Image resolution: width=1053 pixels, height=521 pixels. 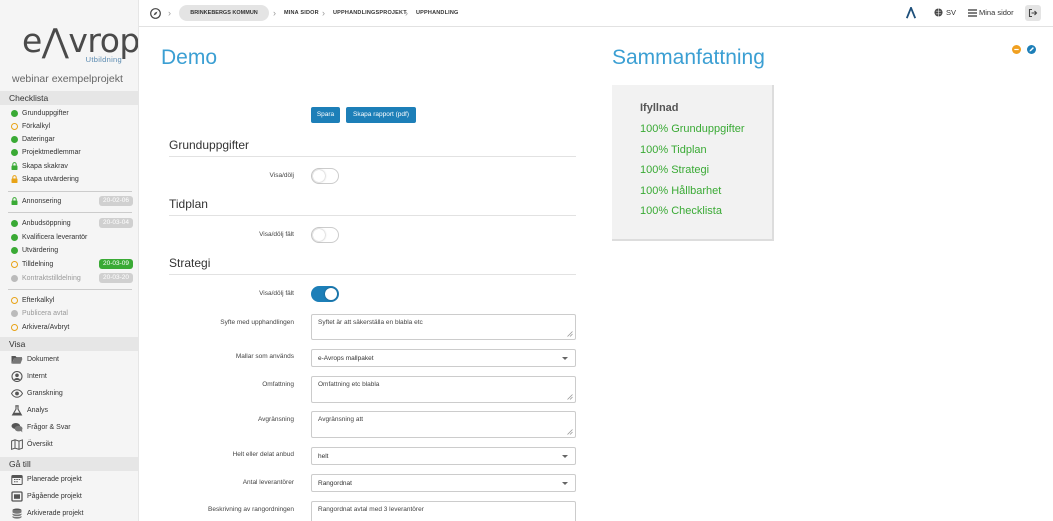 I want to click on sidebar-item-anbudsoppning: Anbudsöppning 20-03-04, so click(x=69, y=223).